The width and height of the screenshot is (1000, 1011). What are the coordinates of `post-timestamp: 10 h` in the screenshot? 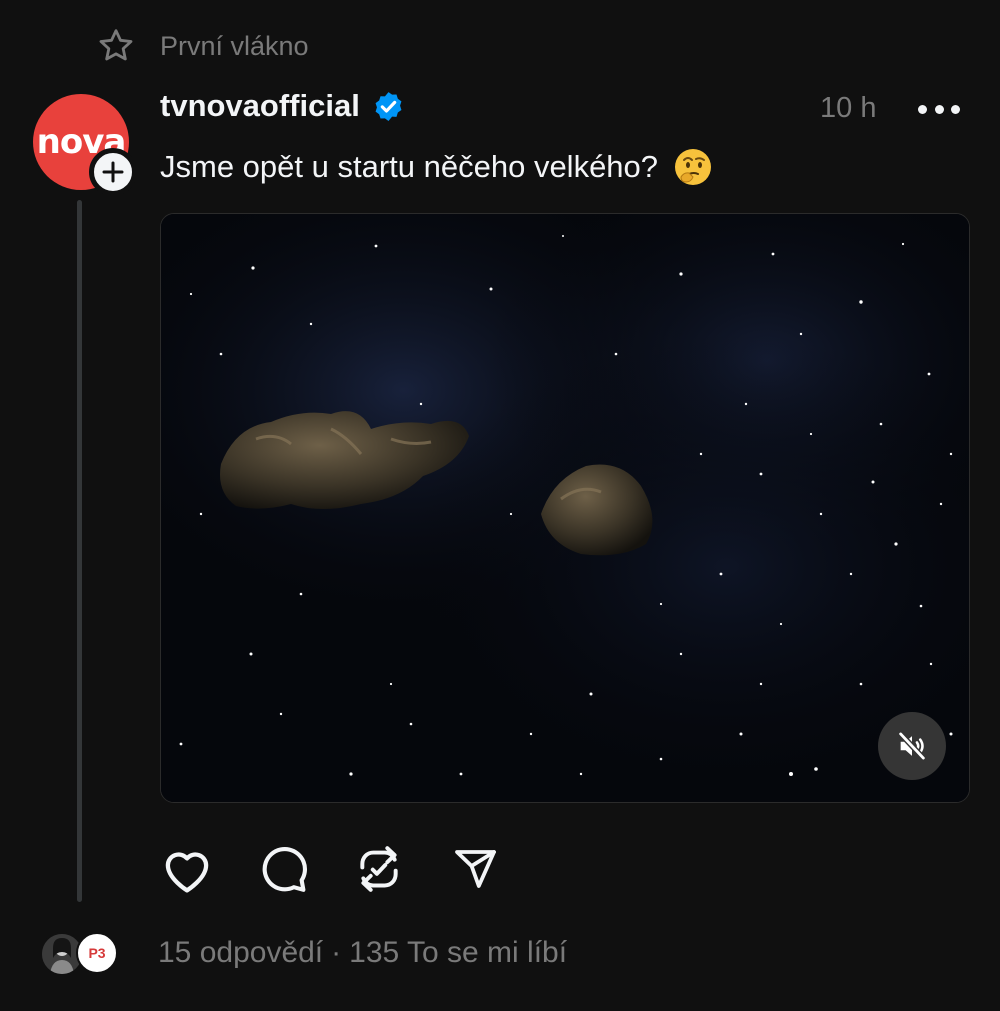 It's located at (848, 108).